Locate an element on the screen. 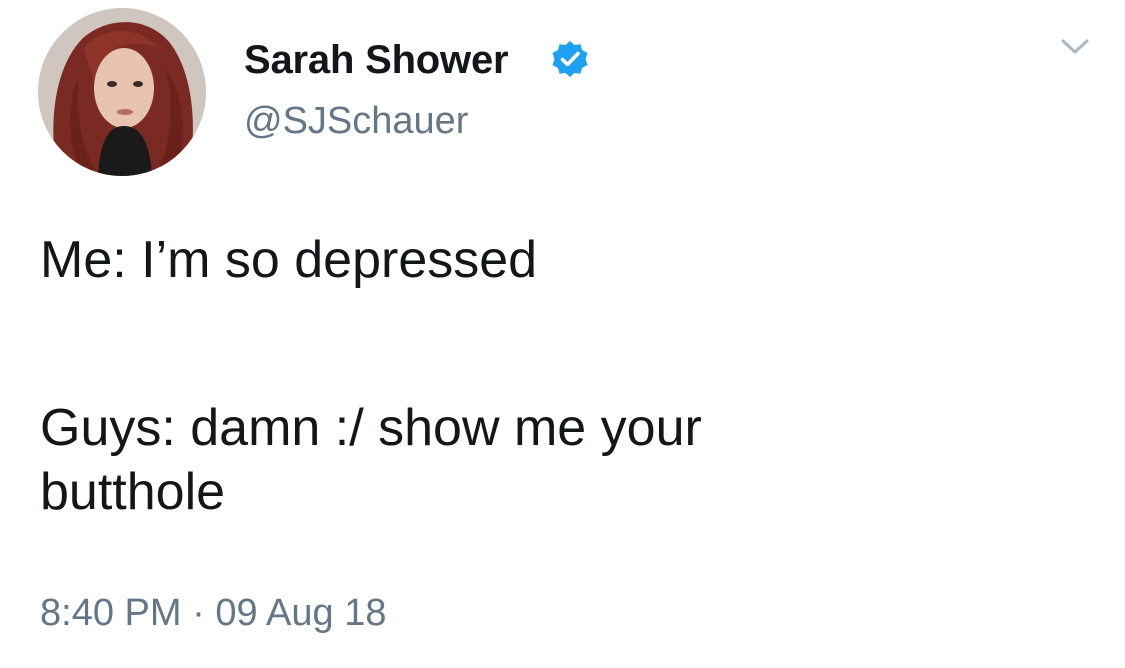 The image size is (1125, 668). tweet-text-line: Me: I’m so depressed is located at coordinates (289, 260).